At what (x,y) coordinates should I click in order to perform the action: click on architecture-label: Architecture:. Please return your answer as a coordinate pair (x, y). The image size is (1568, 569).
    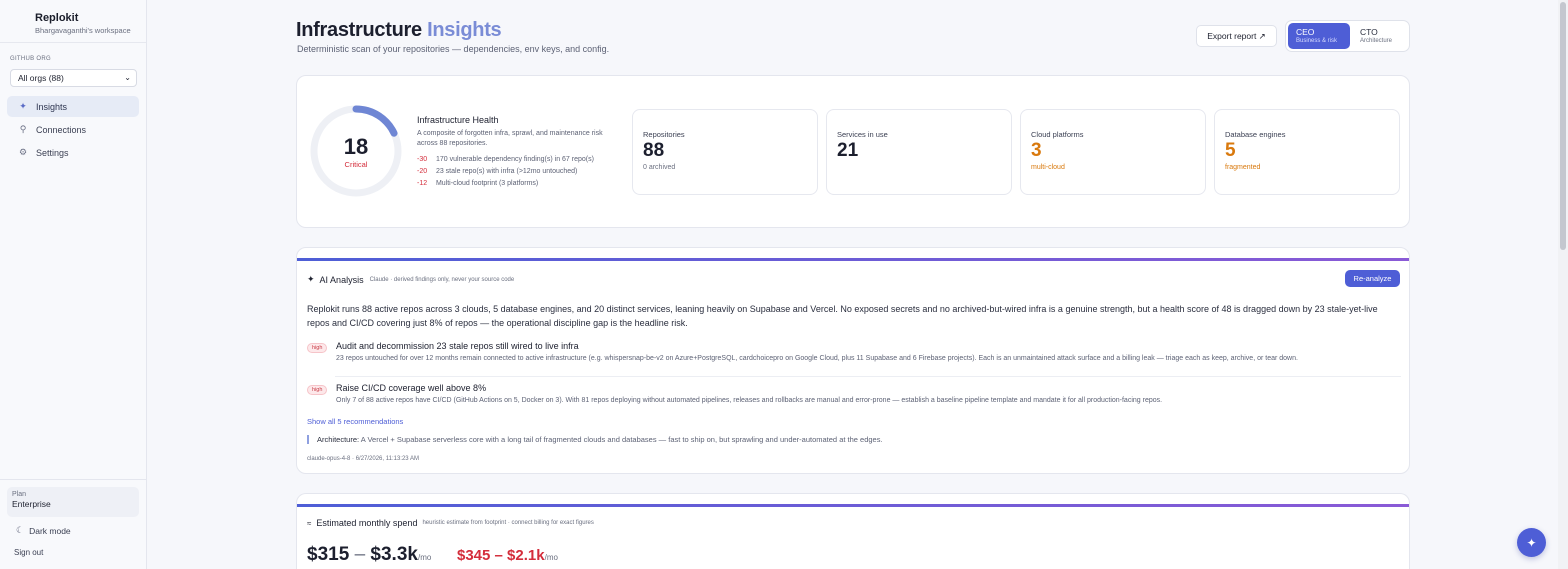
    Looking at the image, I should click on (338, 439).